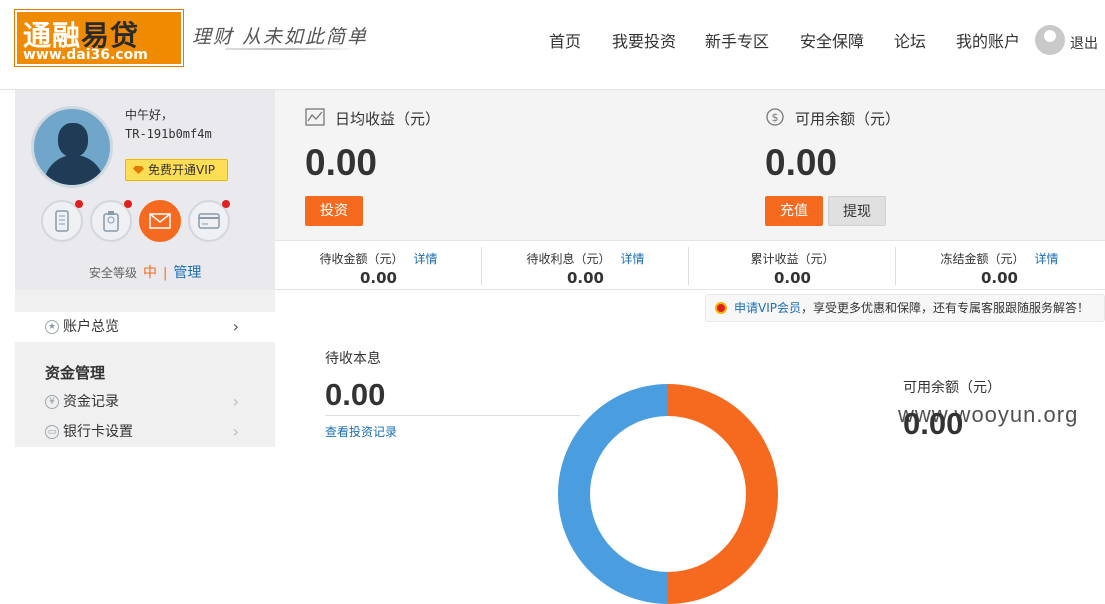 This screenshot has height=604, width=1105. I want to click on dollar-icon: $, so click(775, 117).